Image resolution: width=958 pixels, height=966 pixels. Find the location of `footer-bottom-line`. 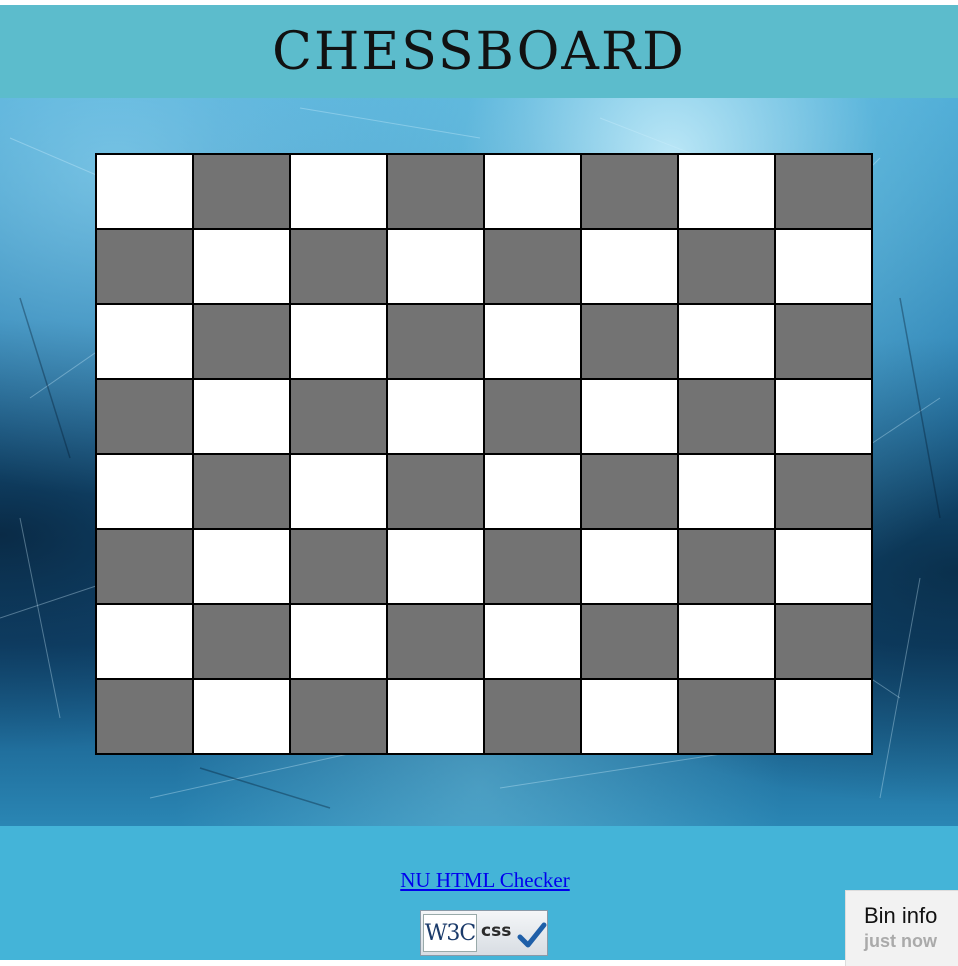

footer-bottom-line is located at coordinates (479, 963).